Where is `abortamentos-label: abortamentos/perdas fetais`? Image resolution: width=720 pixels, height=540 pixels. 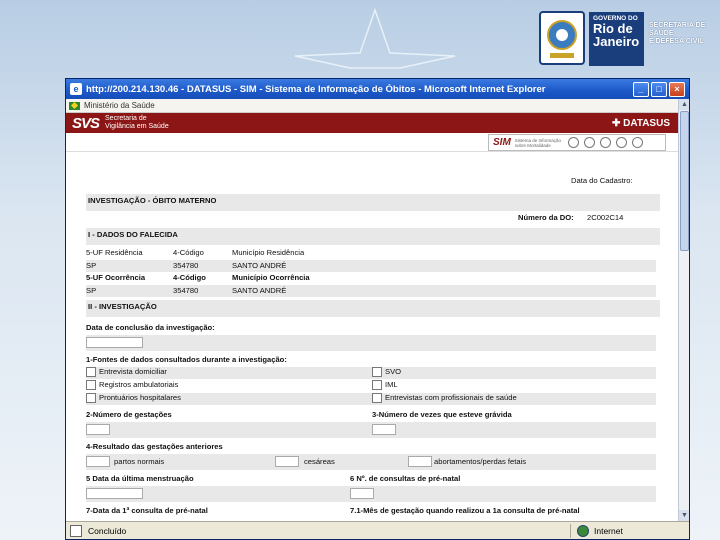 abortamentos-label: abortamentos/perdas fetais is located at coordinates (480, 461).